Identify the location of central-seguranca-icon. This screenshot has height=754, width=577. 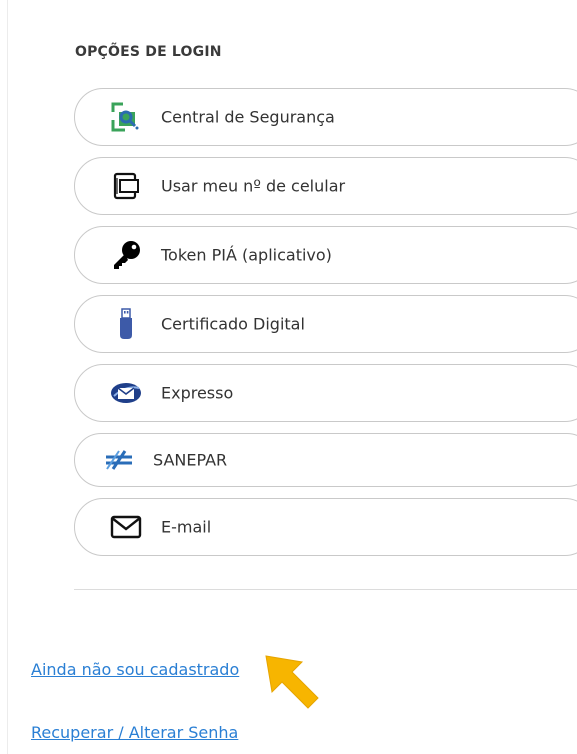
(126, 117).